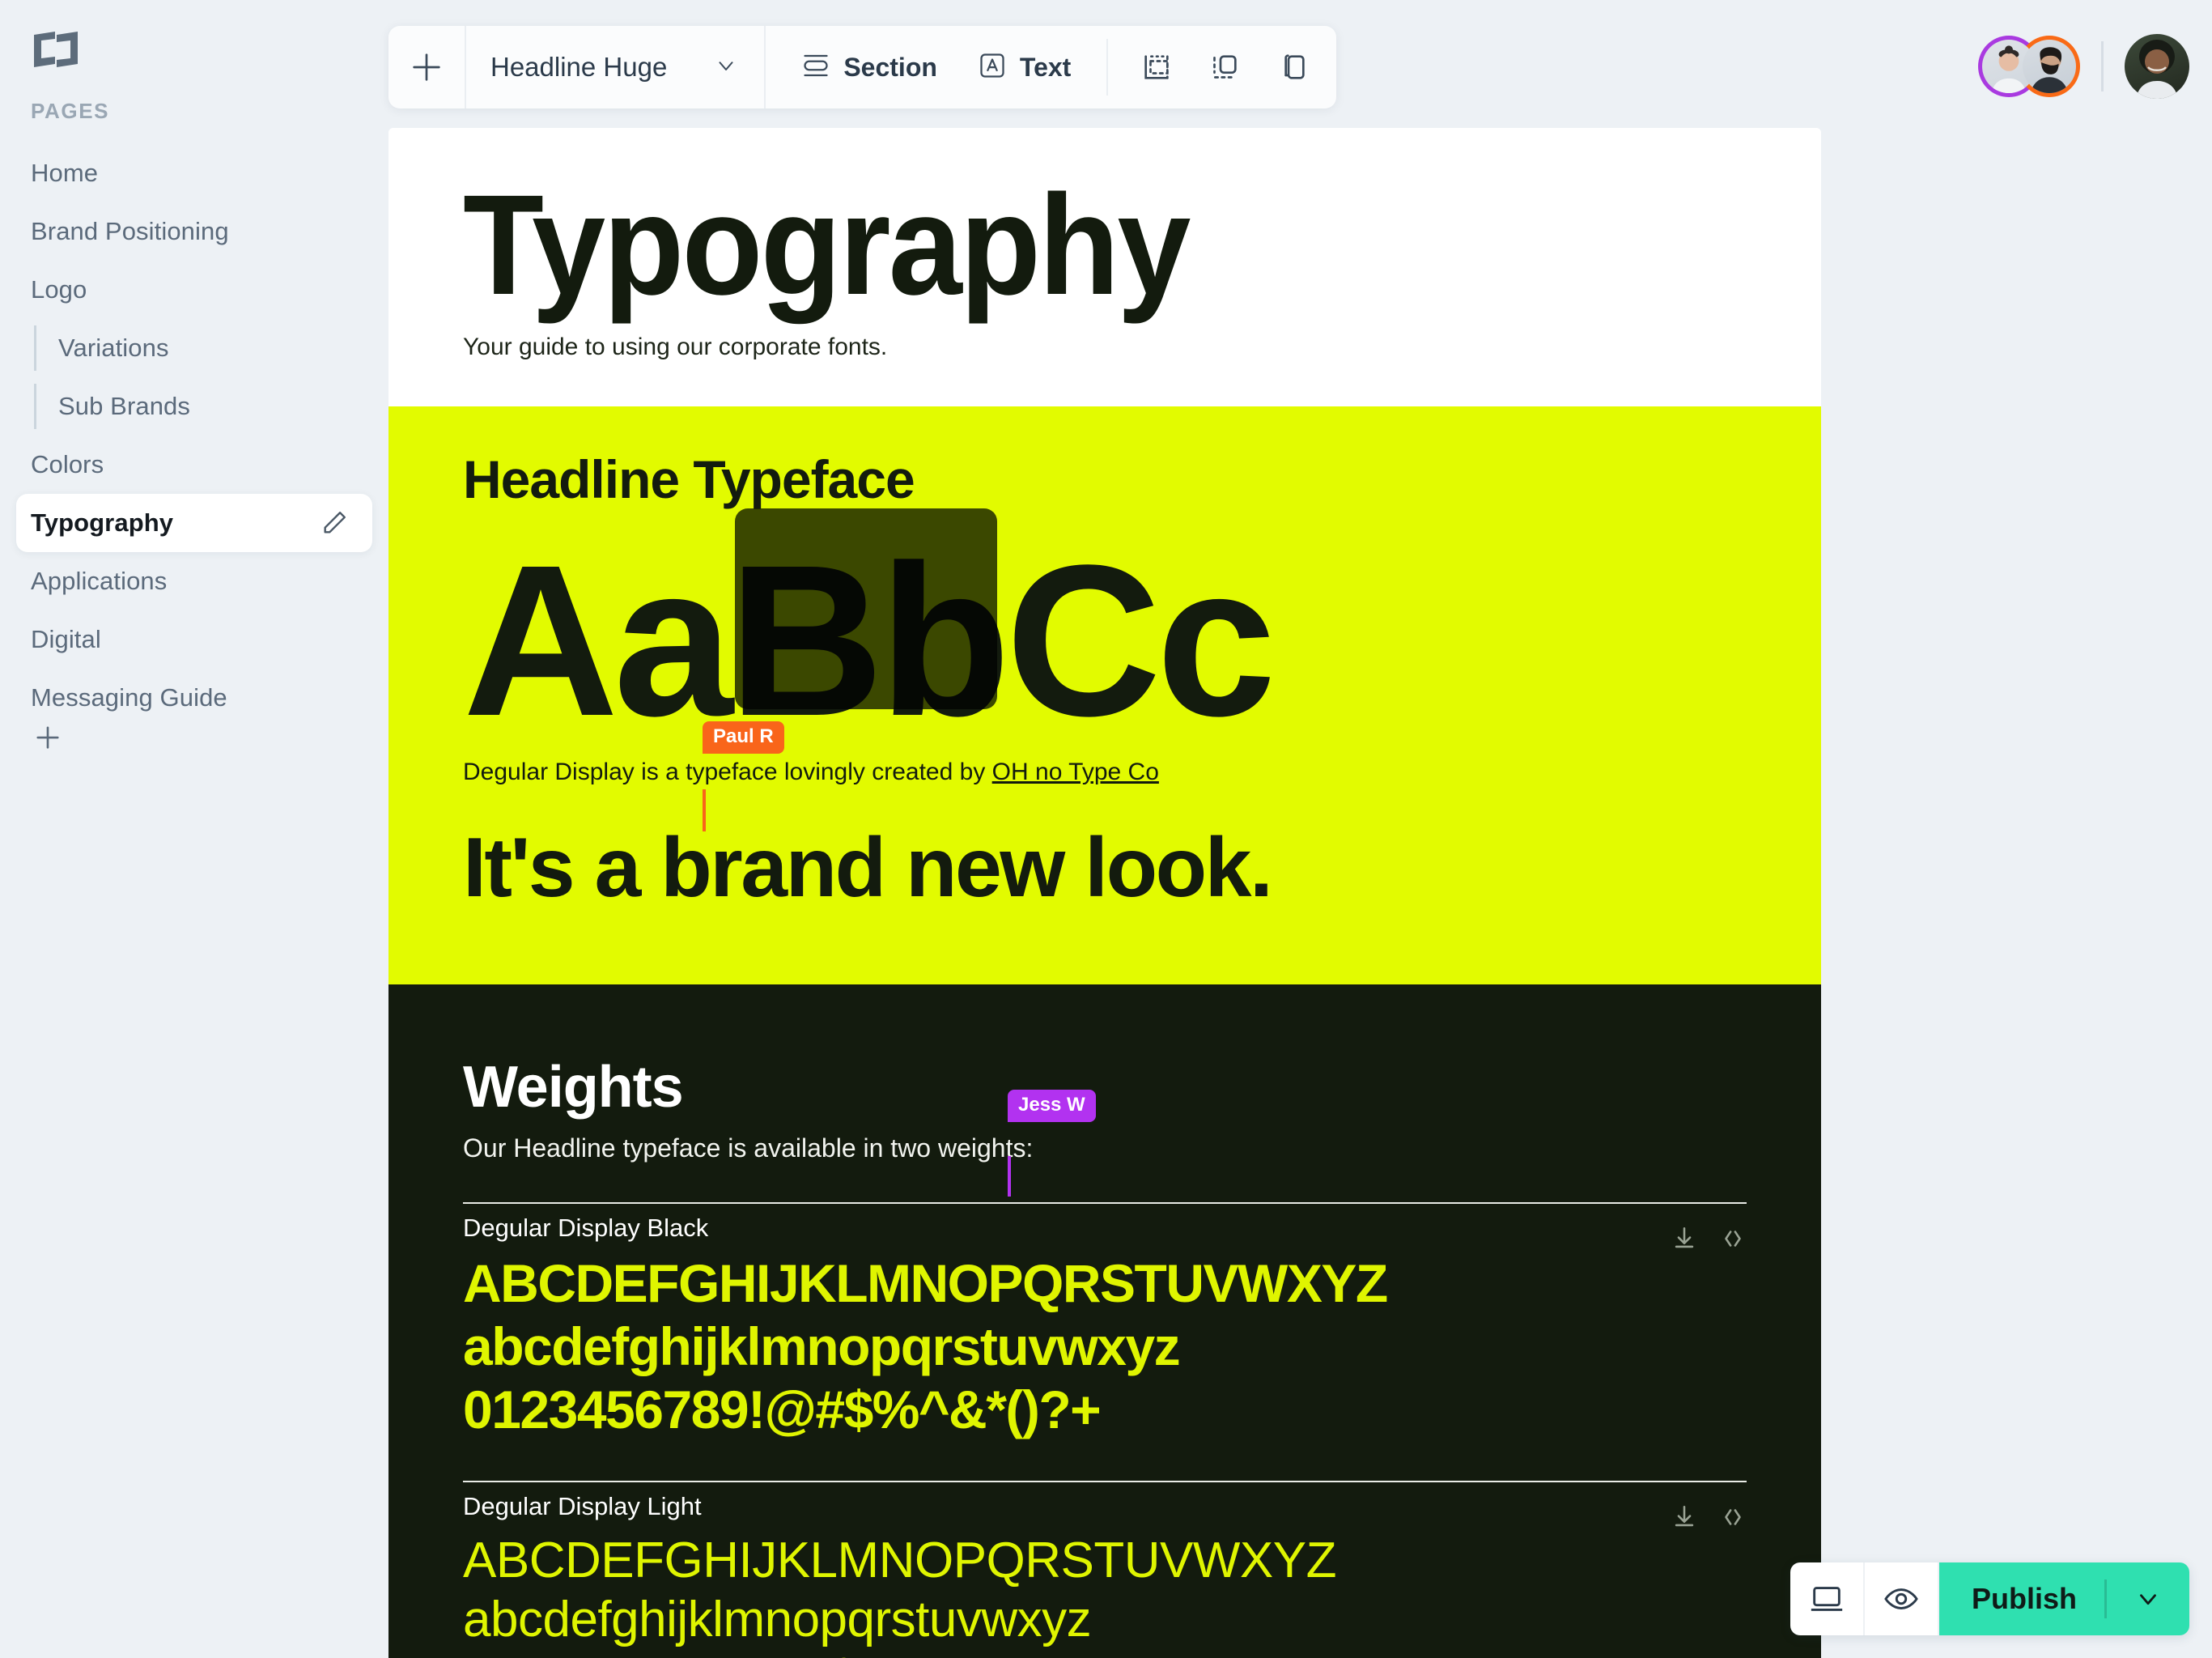  I want to click on section-icon, so click(815, 67).